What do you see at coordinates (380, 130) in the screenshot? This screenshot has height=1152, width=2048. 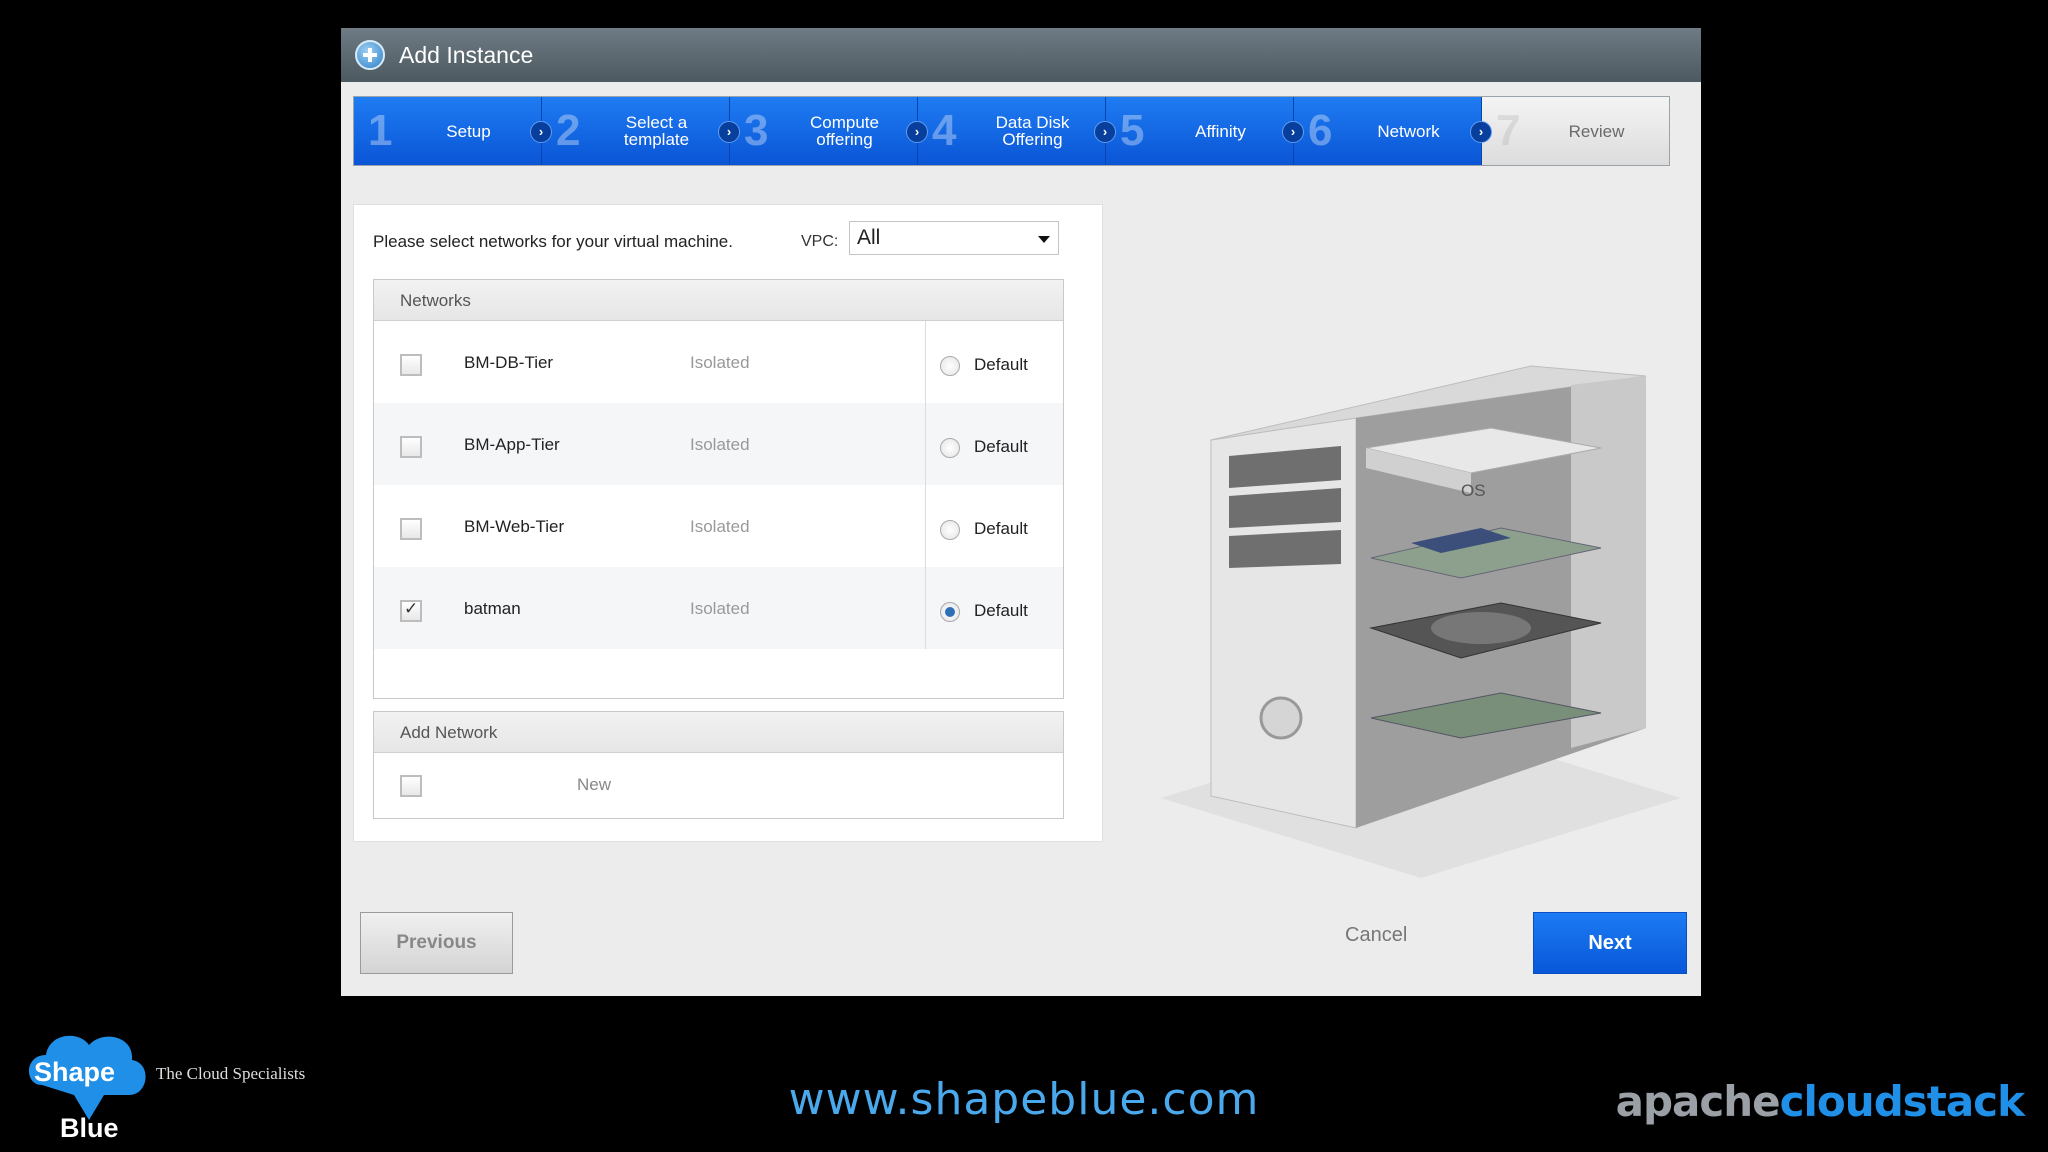 I see `step-number: 1` at bounding box center [380, 130].